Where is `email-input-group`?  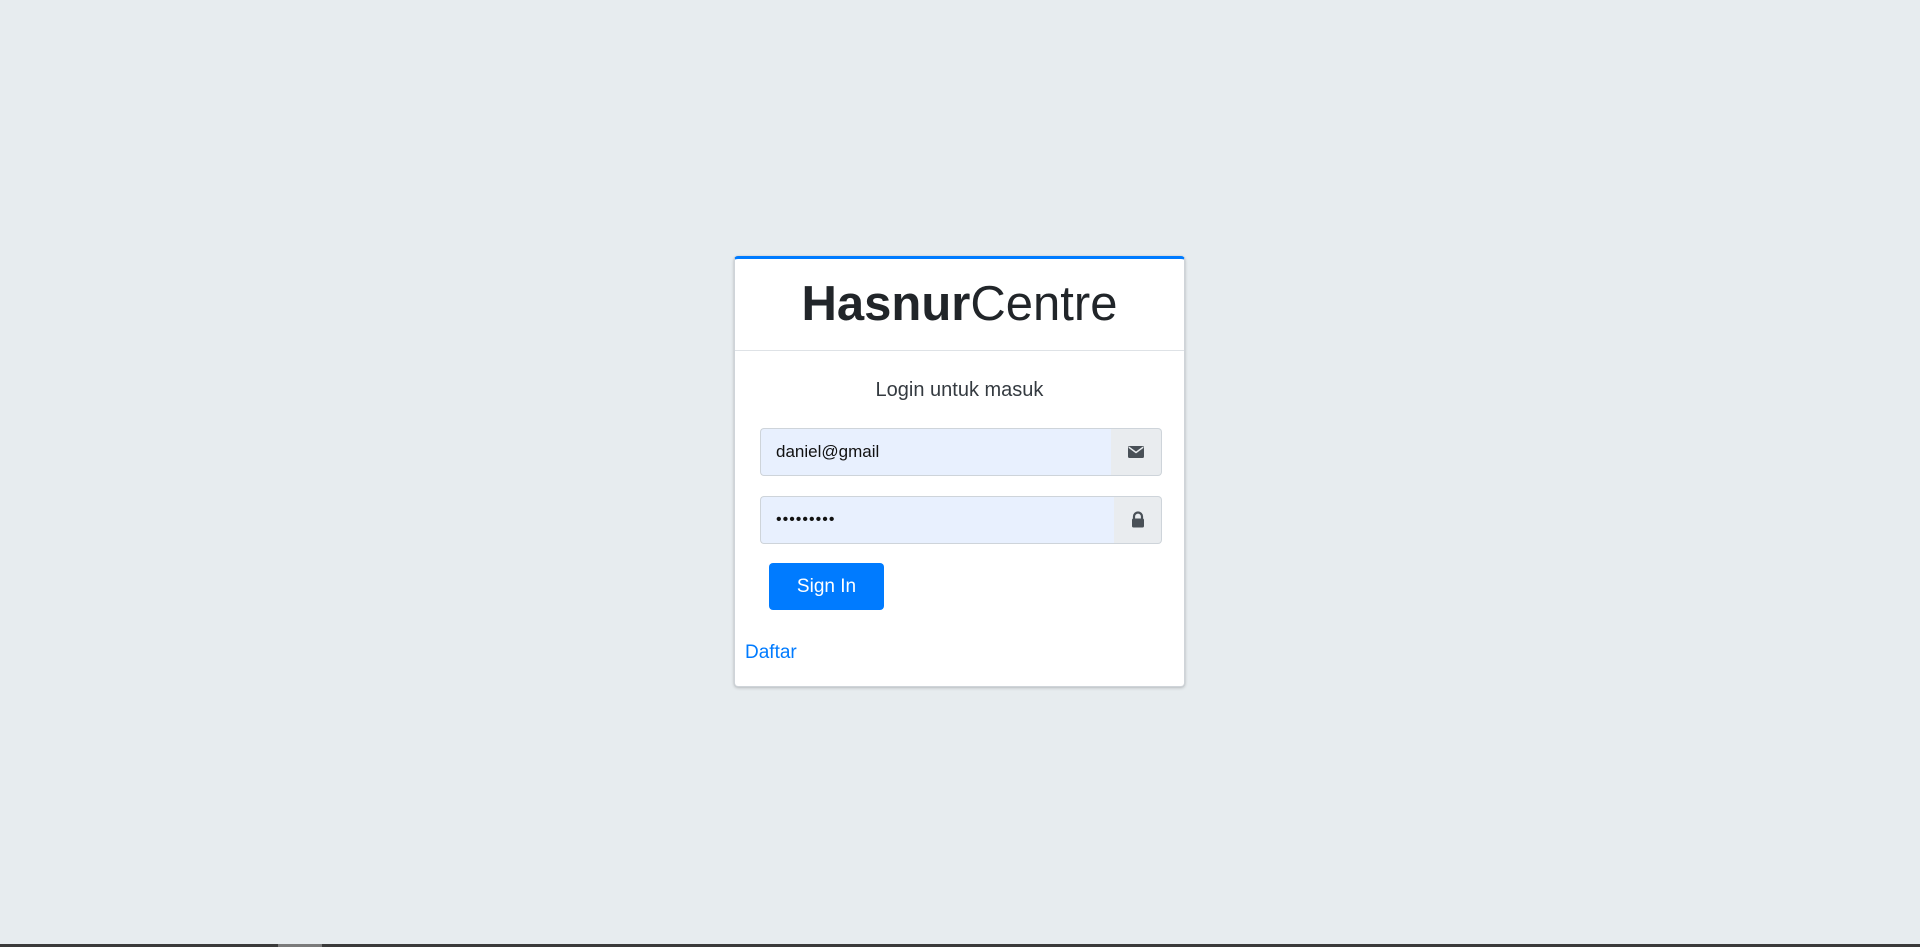
email-input-group is located at coordinates (961, 452).